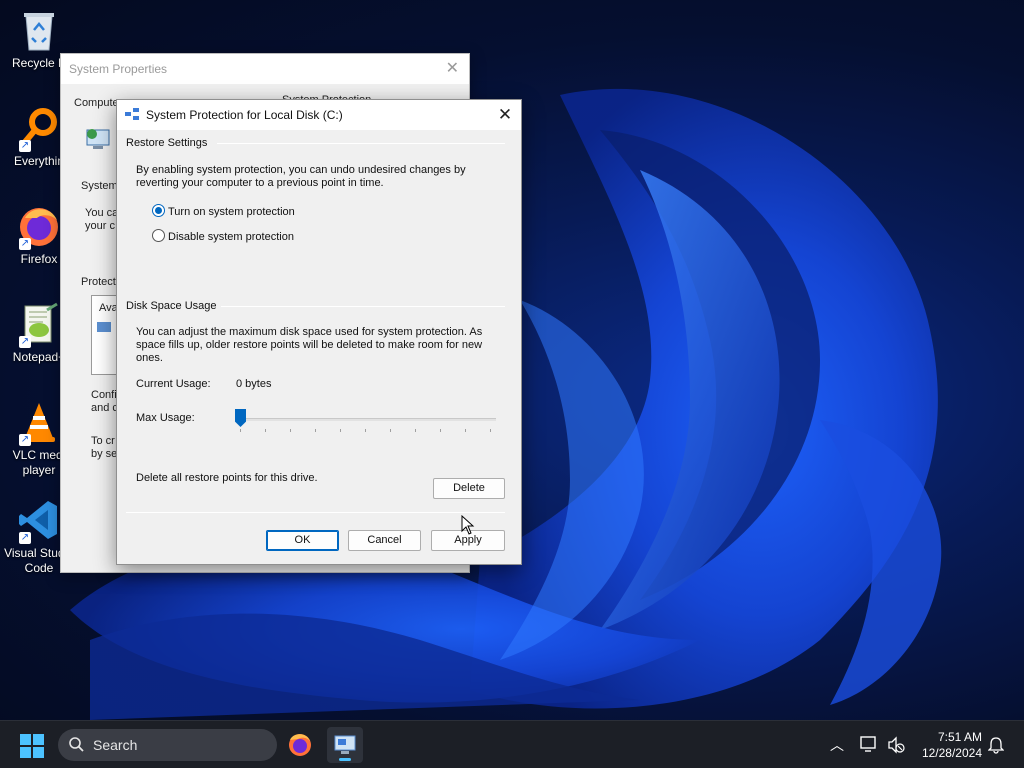 Image resolution: width=1024 pixels, height=768 pixels. Describe the element at coordinates (896, 745) in the screenshot. I see `speaker-muted-icon` at that location.